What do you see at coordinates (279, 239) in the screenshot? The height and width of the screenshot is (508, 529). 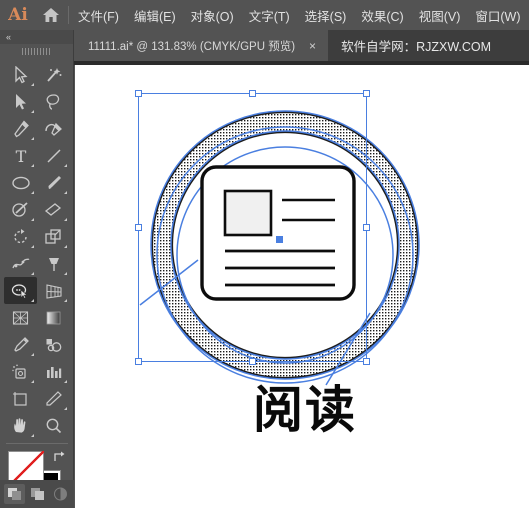 I see `anchor-point` at bounding box center [279, 239].